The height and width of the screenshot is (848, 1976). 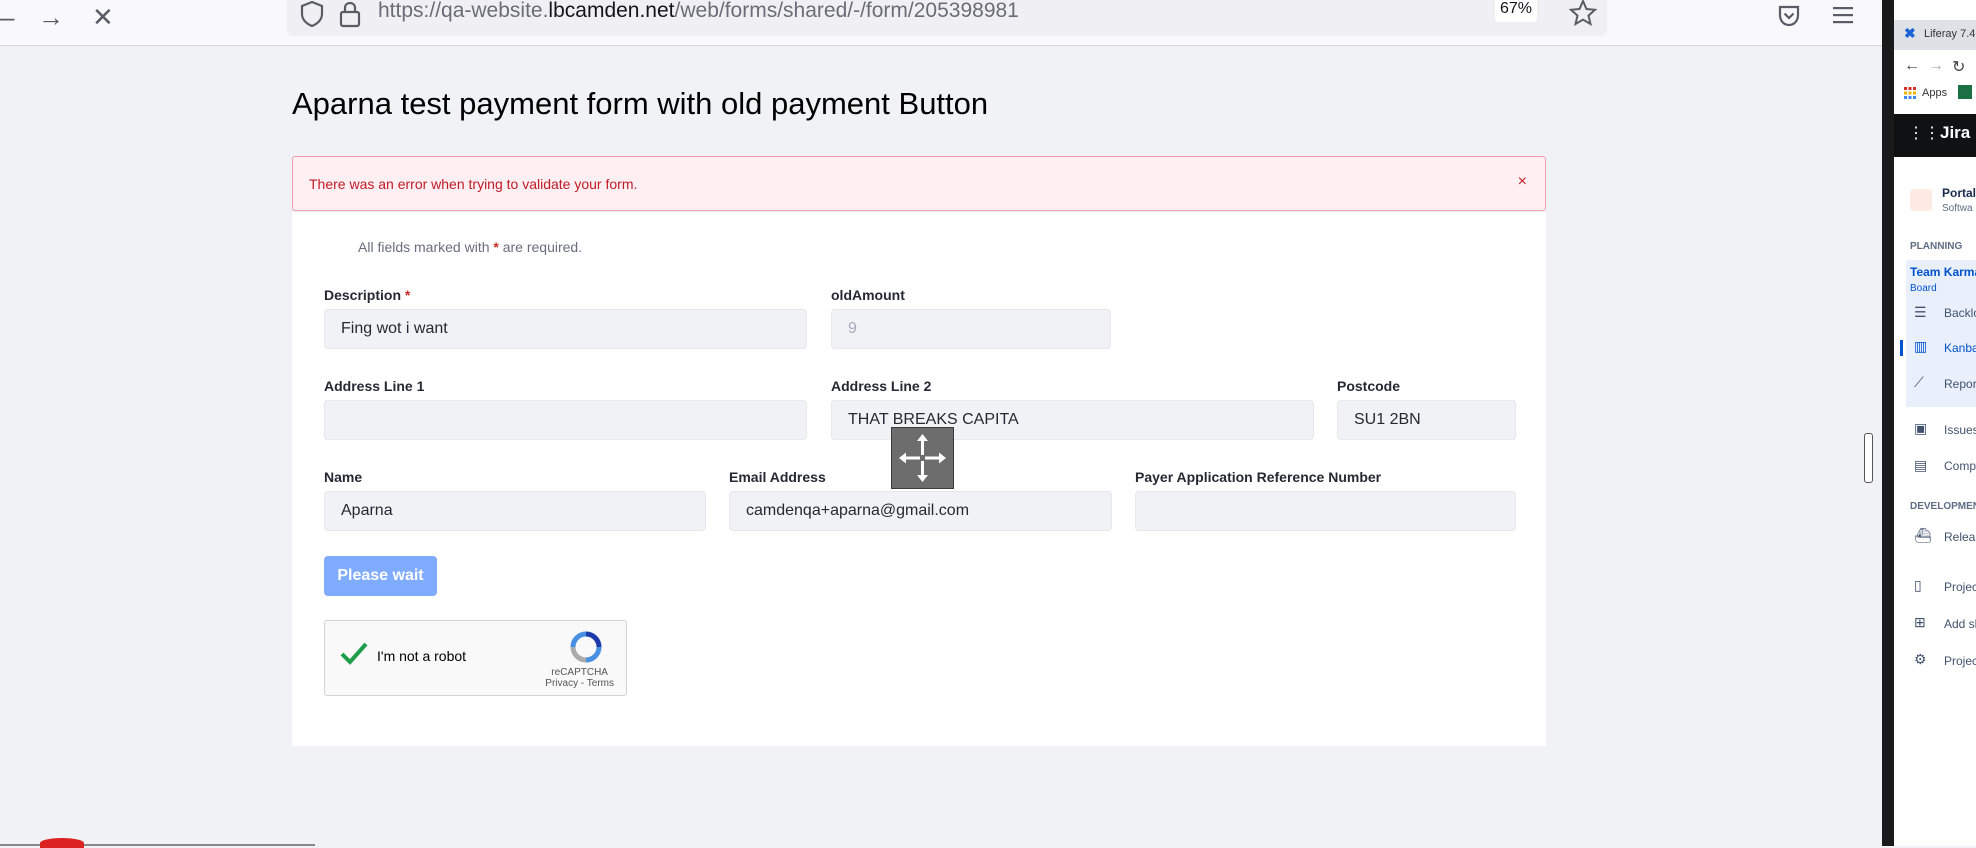 I want to click on recaptcha-logo-icon, so click(x=586, y=647).